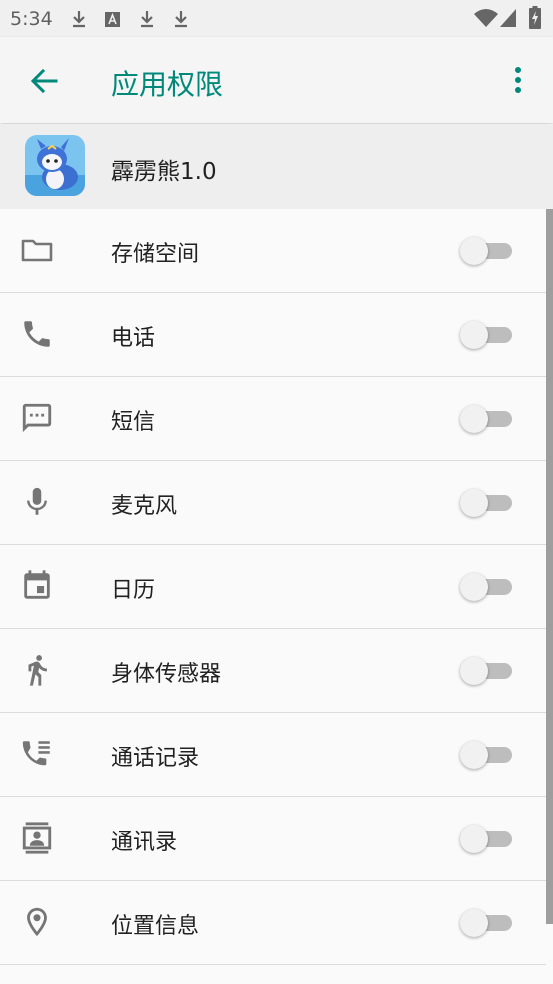 Image resolution: width=553 pixels, height=984 pixels. What do you see at coordinates (37, 334) in the screenshot?
I see `phone-icon` at bounding box center [37, 334].